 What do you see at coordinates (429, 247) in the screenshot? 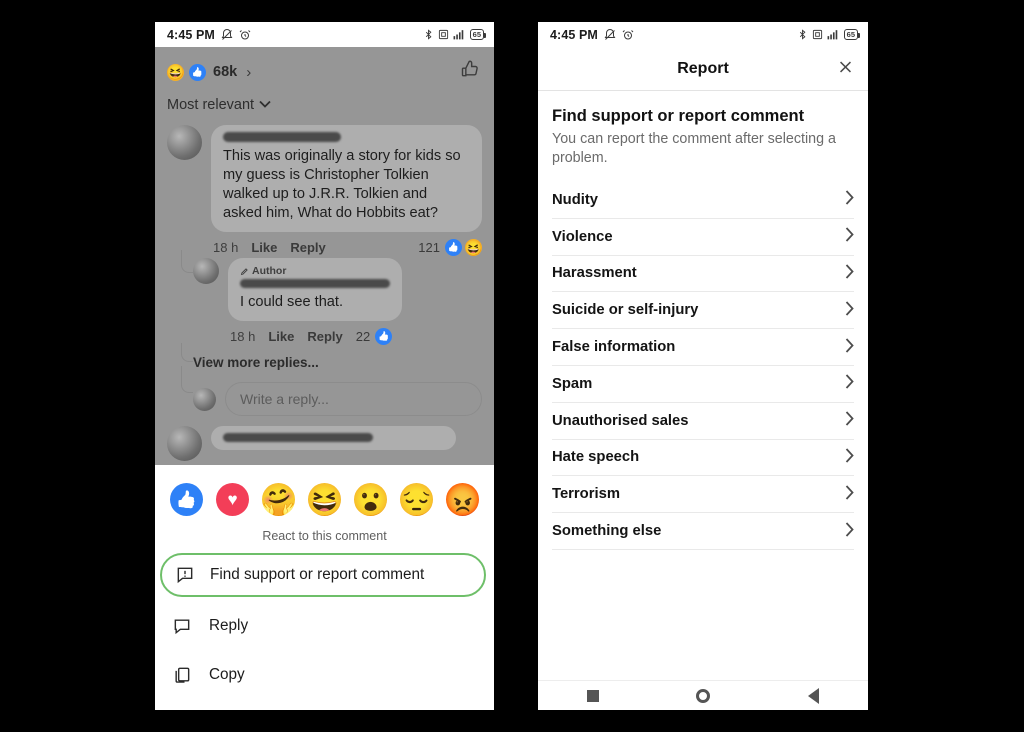
I see `comment-reaction-count: 121` at bounding box center [429, 247].